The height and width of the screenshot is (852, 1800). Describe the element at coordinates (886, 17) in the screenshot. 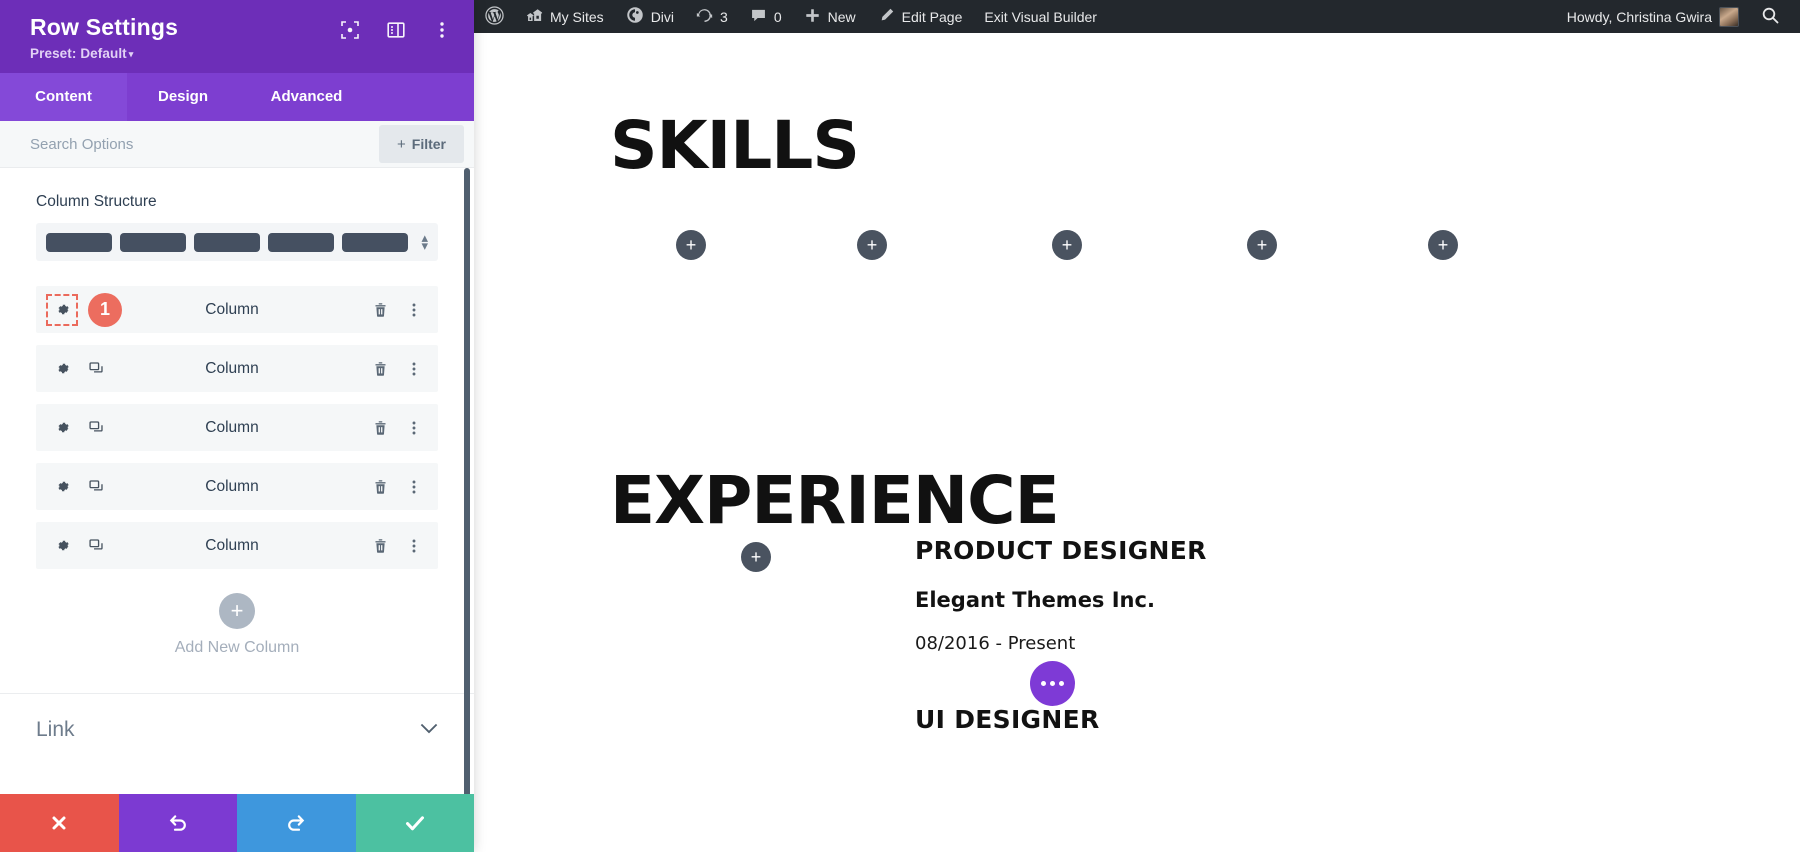

I see `pencil-icon` at that location.